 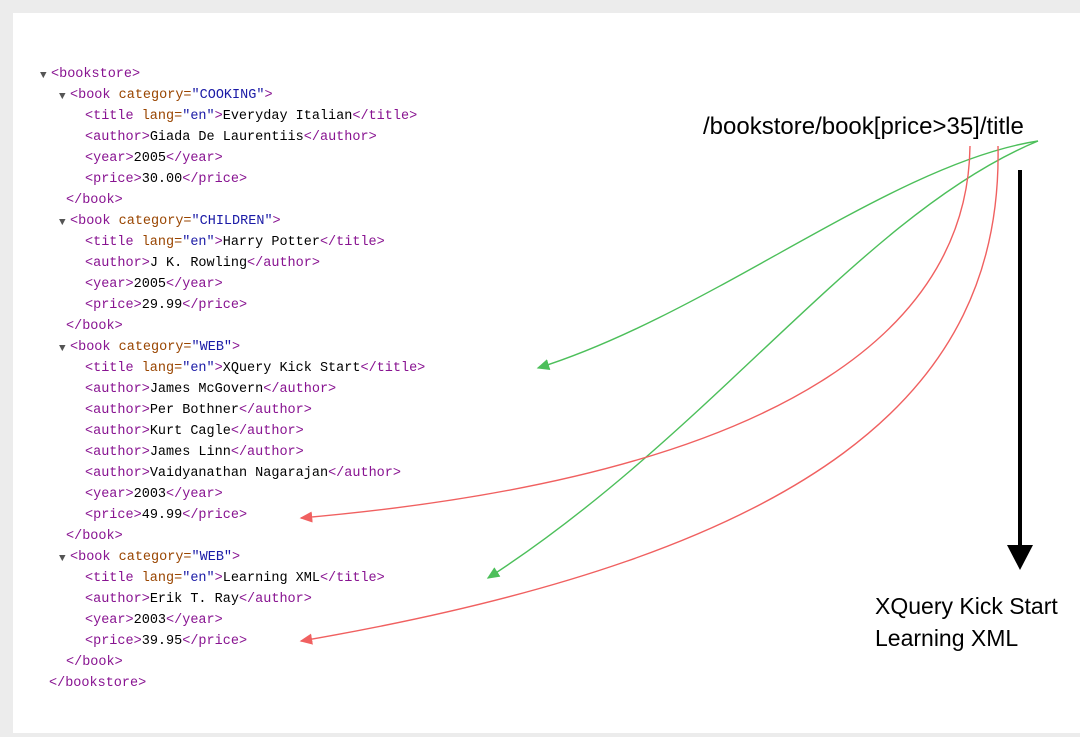 What do you see at coordinates (1020, 557) in the screenshot?
I see `result-arrow-head` at bounding box center [1020, 557].